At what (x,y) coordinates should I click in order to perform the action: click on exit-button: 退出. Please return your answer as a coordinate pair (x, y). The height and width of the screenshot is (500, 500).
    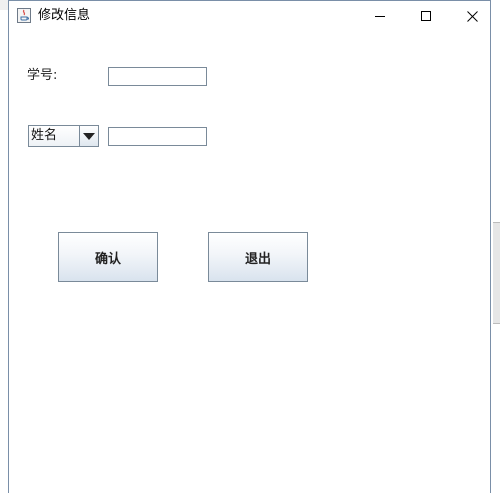
    Looking at the image, I should click on (258, 257).